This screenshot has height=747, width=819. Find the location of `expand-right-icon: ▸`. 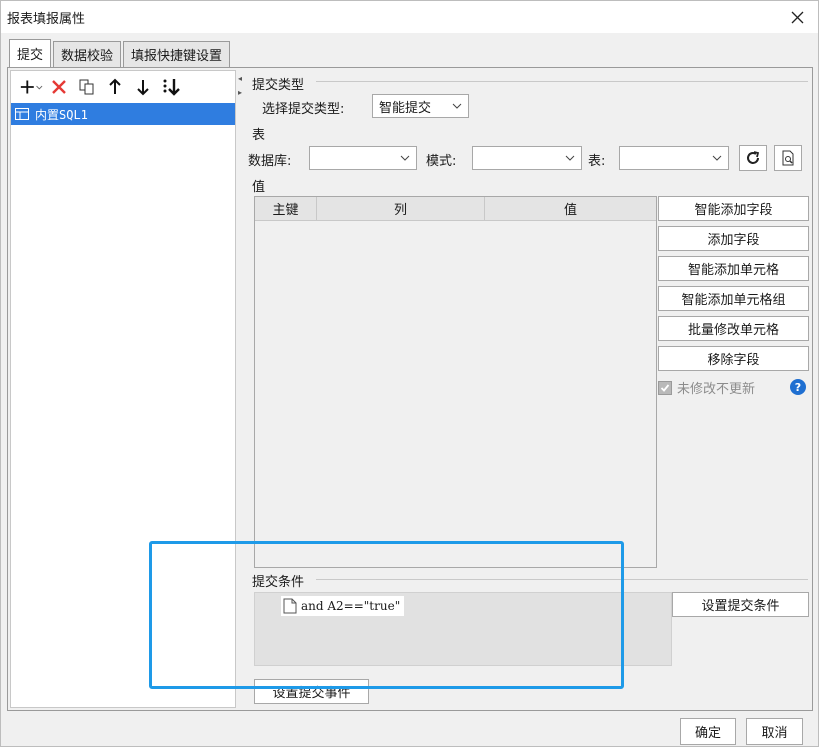

expand-right-icon: ▸ is located at coordinates (240, 92).